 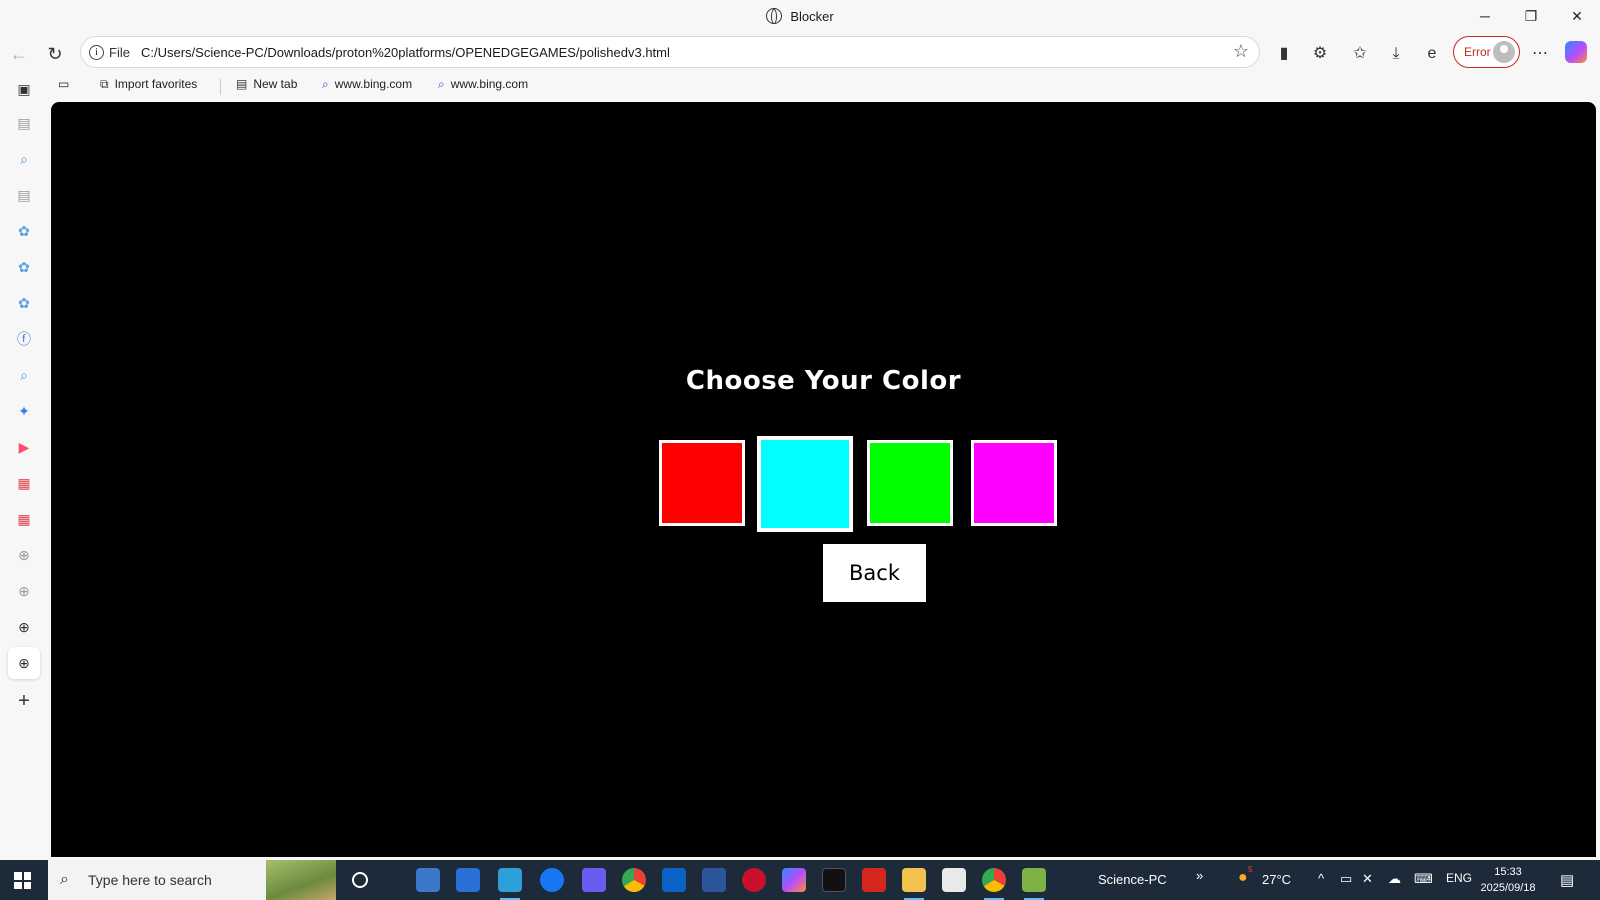 I want to click on color-swatch-cyan, so click(x=805, y=484).